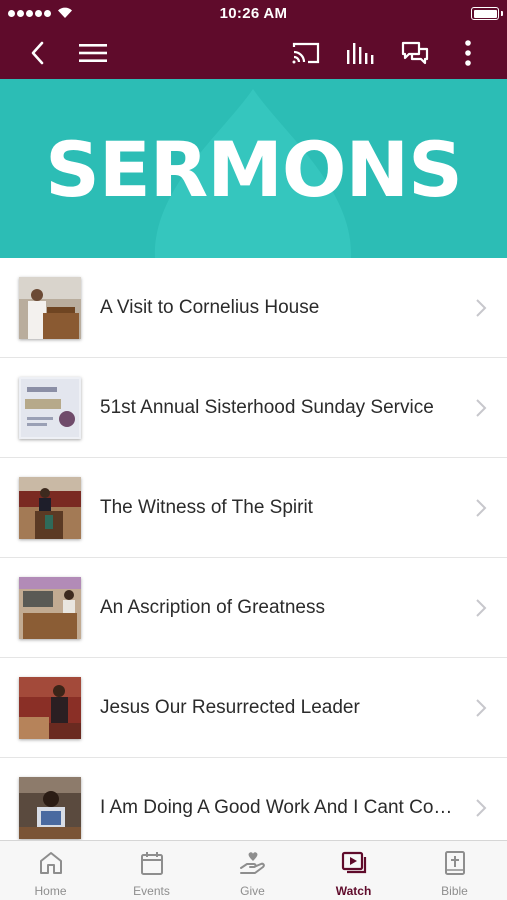 The image size is (507, 900). I want to click on sermon-item: A Visit to Cornelius House, so click(253, 308).